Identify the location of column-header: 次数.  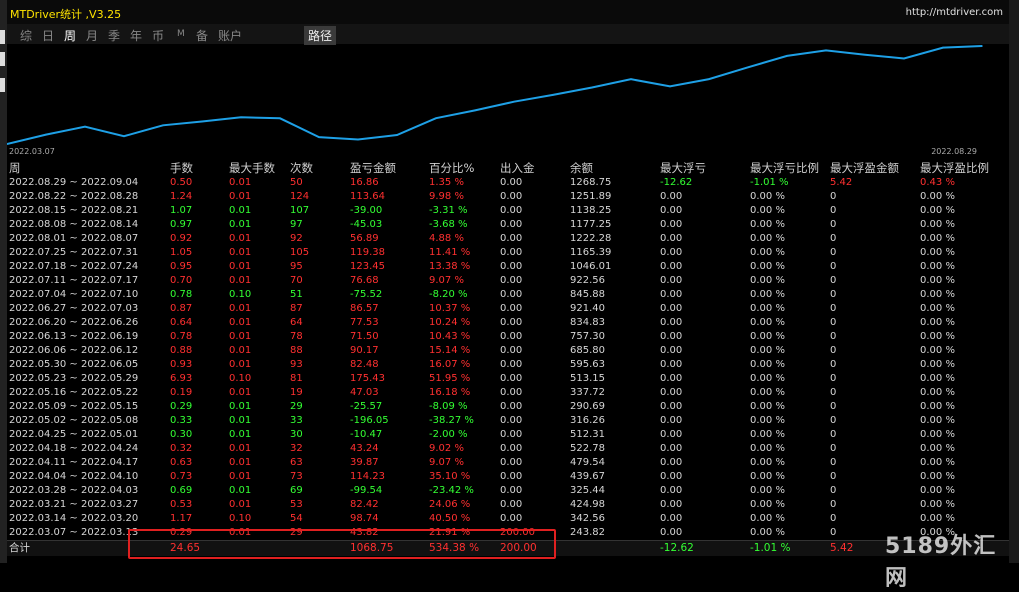
(301, 168).